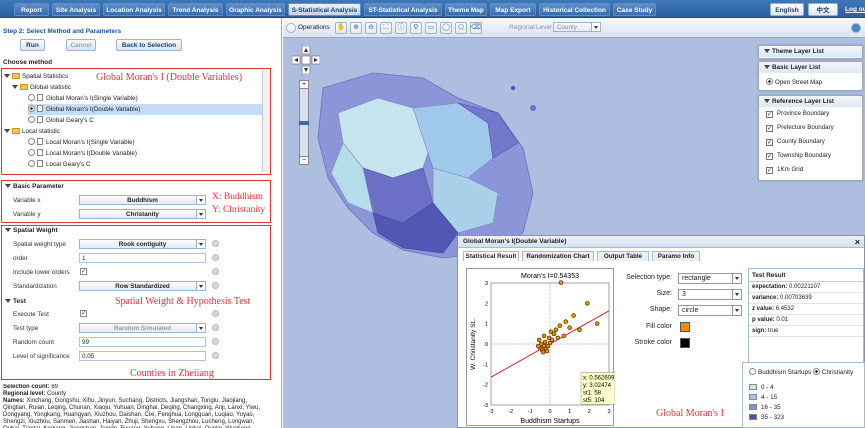 Image resolution: width=865 pixels, height=428 pixels. Describe the element at coordinates (798, 156) in the screenshot. I see `layer-township-boundary: ✓ Township Boundary` at that location.